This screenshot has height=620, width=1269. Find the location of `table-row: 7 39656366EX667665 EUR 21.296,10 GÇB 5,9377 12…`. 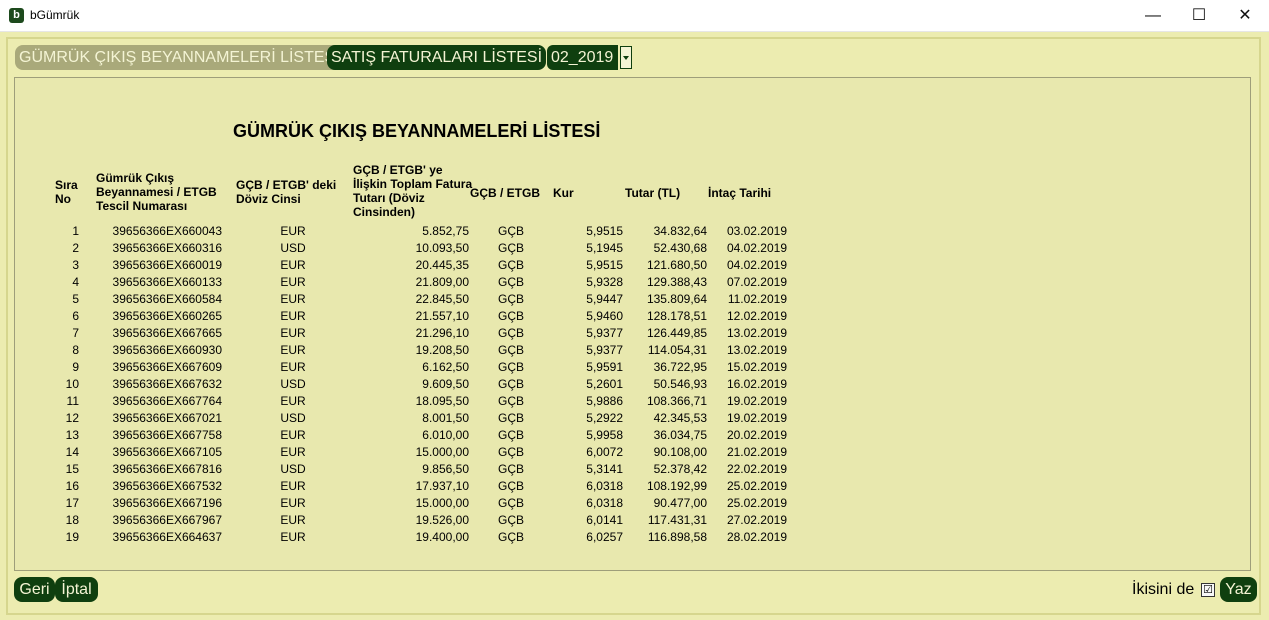

table-row: 7 39656366EX667665 EUR 21.296,10 GÇB 5,9377 12… is located at coordinates (634, 333).